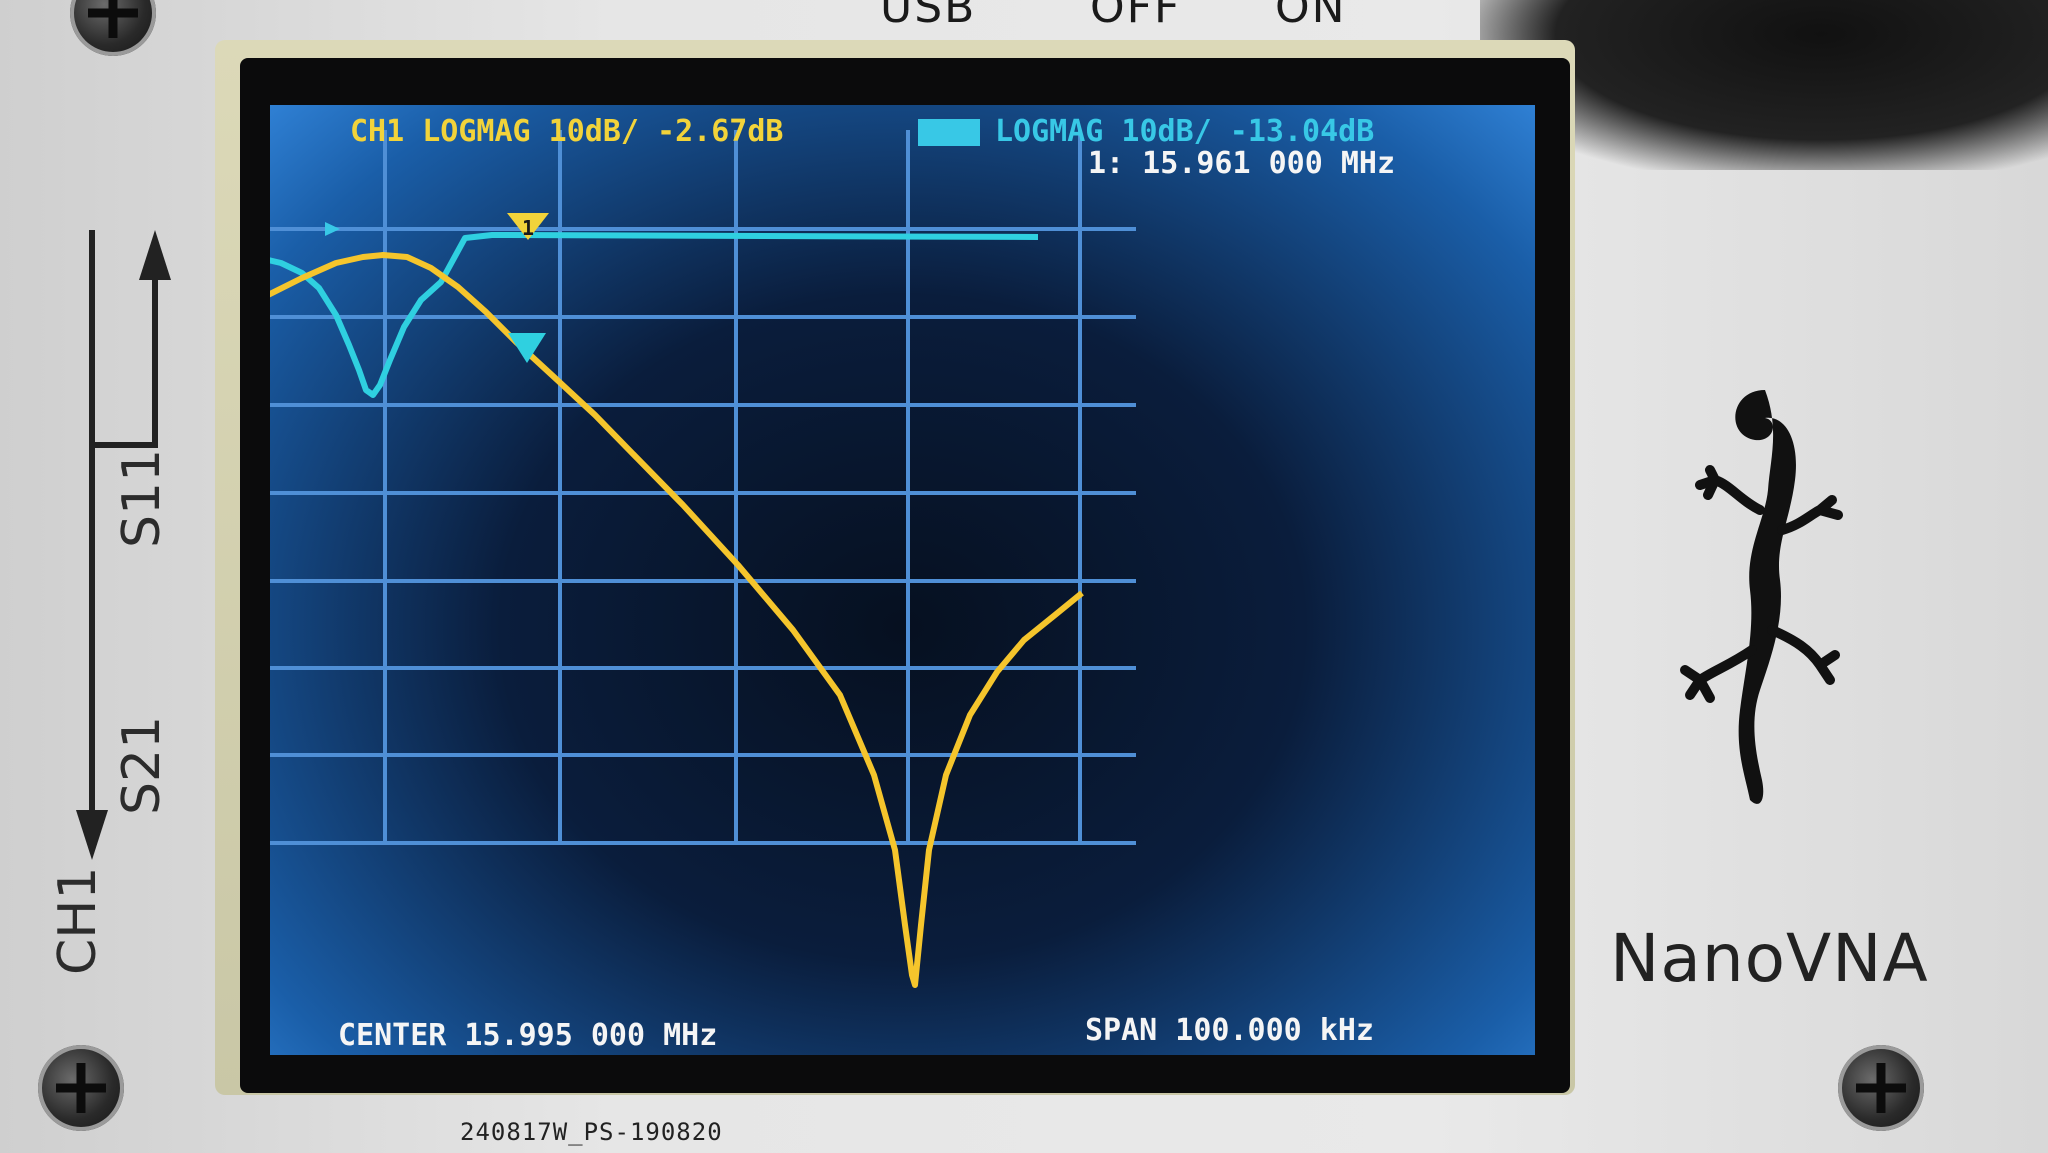 The width and height of the screenshot is (2048, 1153). I want to click on trace2-channel-box, so click(949, 132).